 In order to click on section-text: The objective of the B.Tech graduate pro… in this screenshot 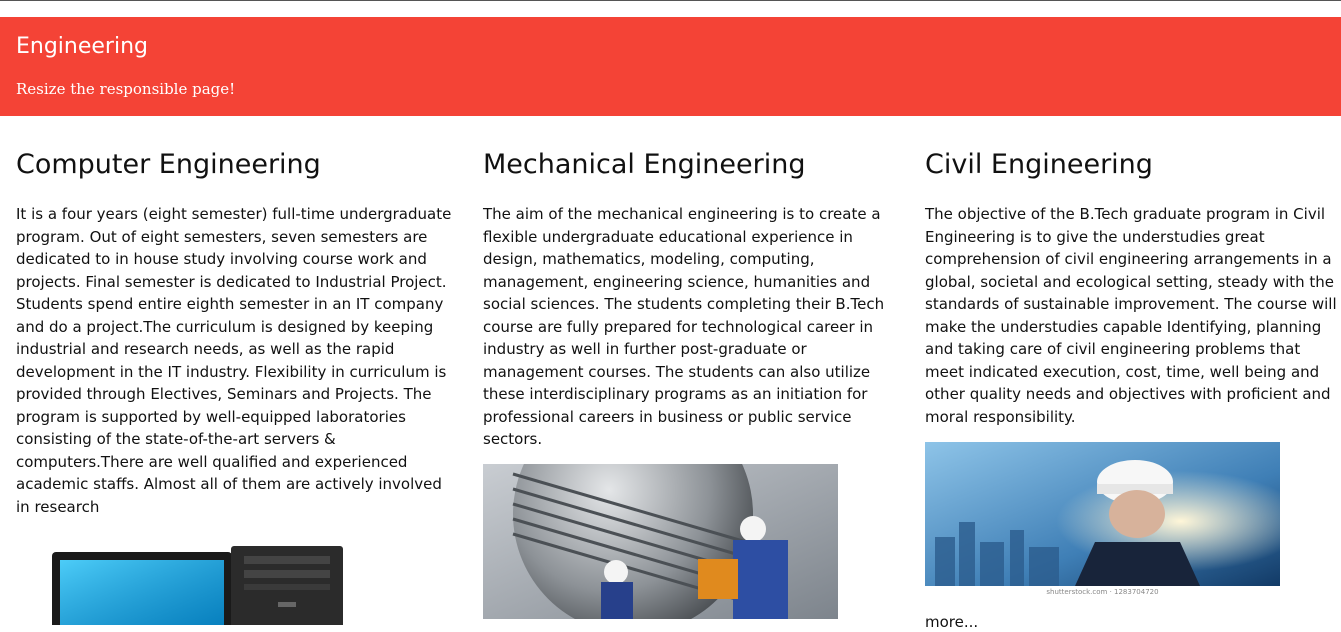, I will do `click(1131, 315)`.